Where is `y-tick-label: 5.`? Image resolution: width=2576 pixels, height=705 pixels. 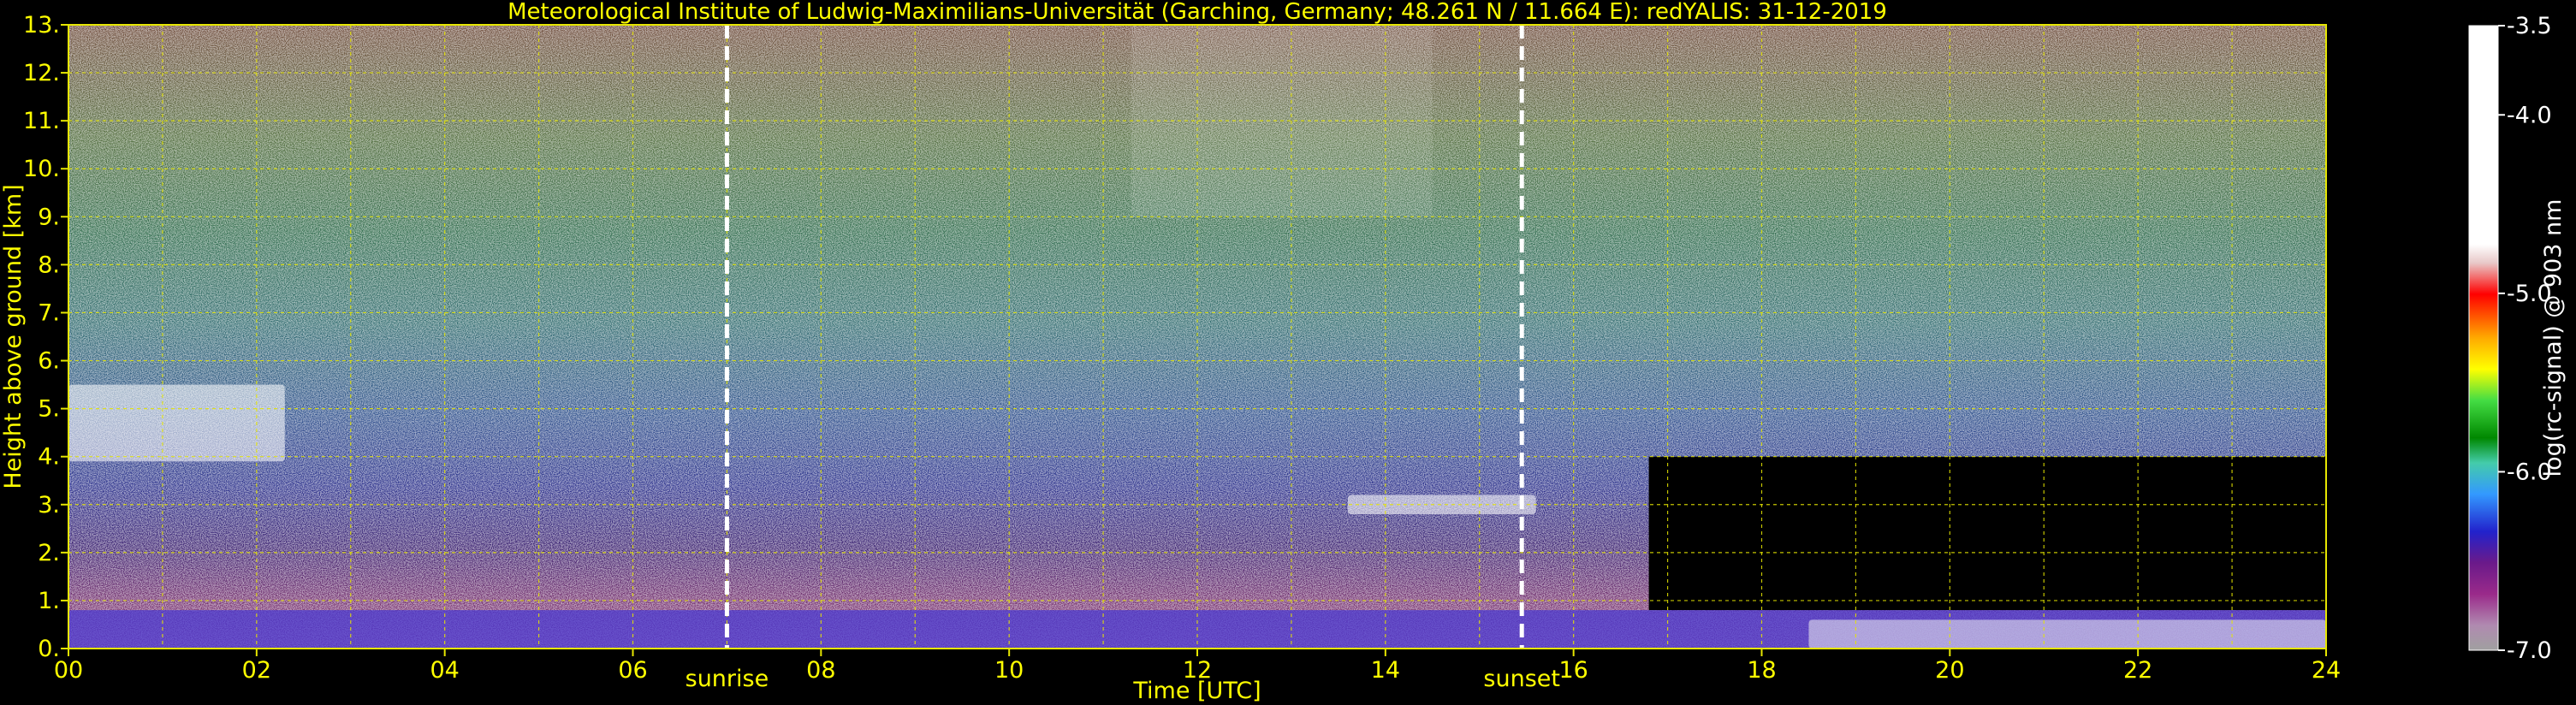 y-tick-label: 5. is located at coordinates (49, 409).